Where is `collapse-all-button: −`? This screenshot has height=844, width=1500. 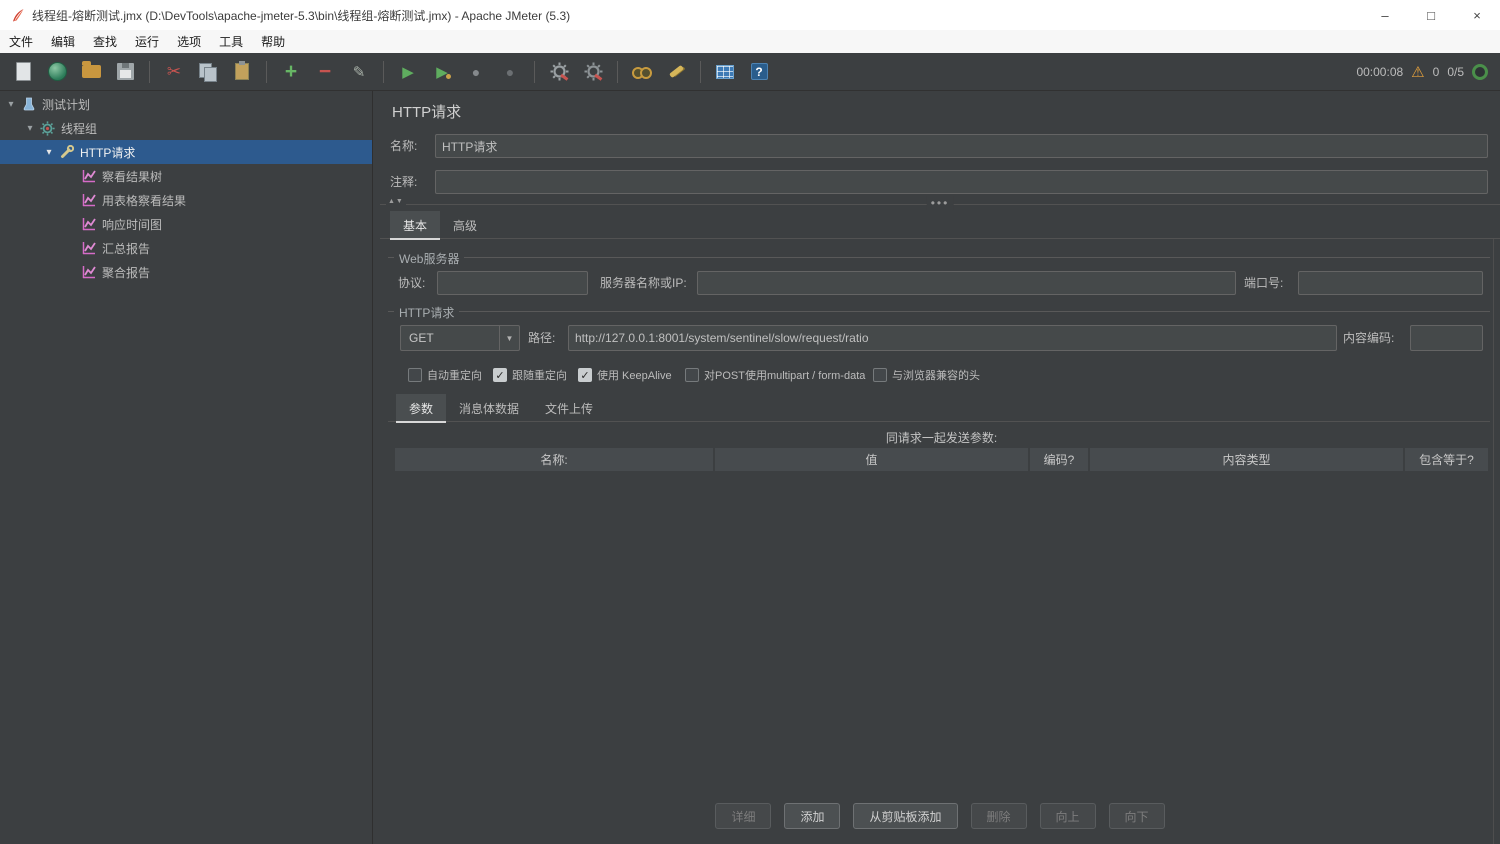
collapse-all-button: − is located at coordinates (325, 72).